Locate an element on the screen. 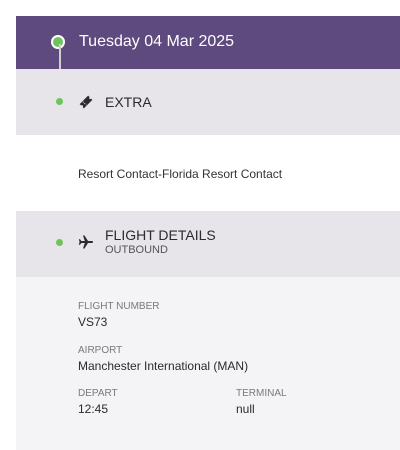 This screenshot has width=400, height=450. airport-label: AIRPORT is located at coordinates (100, 350).